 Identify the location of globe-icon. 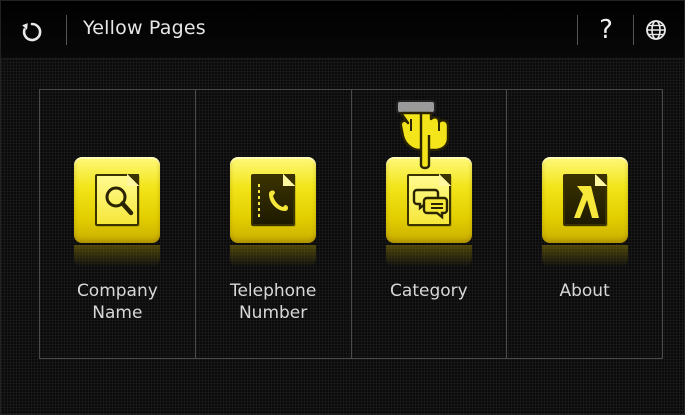
(656, 30).